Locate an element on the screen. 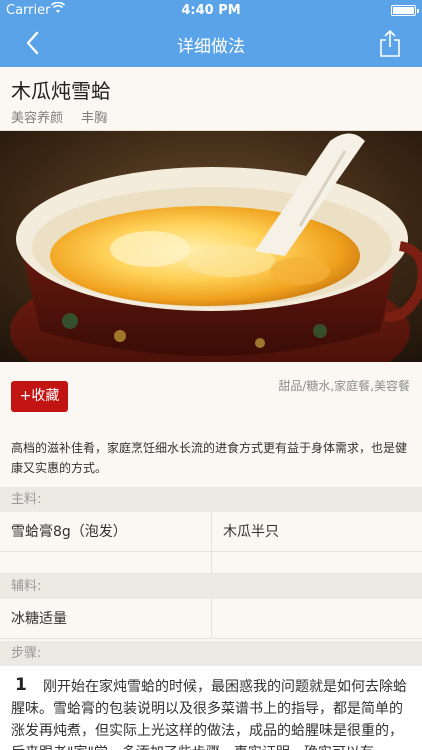  tag: 美容养颜 is located at coordinates (37, 118).